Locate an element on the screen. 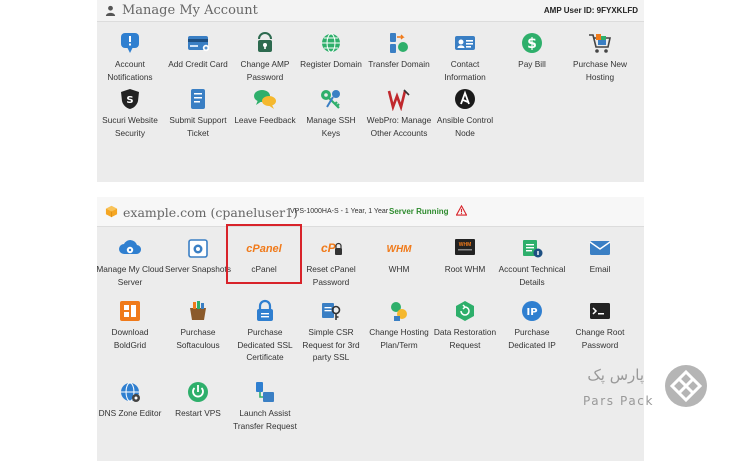 This screenshot has width=750, height=461. lock-icon is located at coordinates (265, 42).